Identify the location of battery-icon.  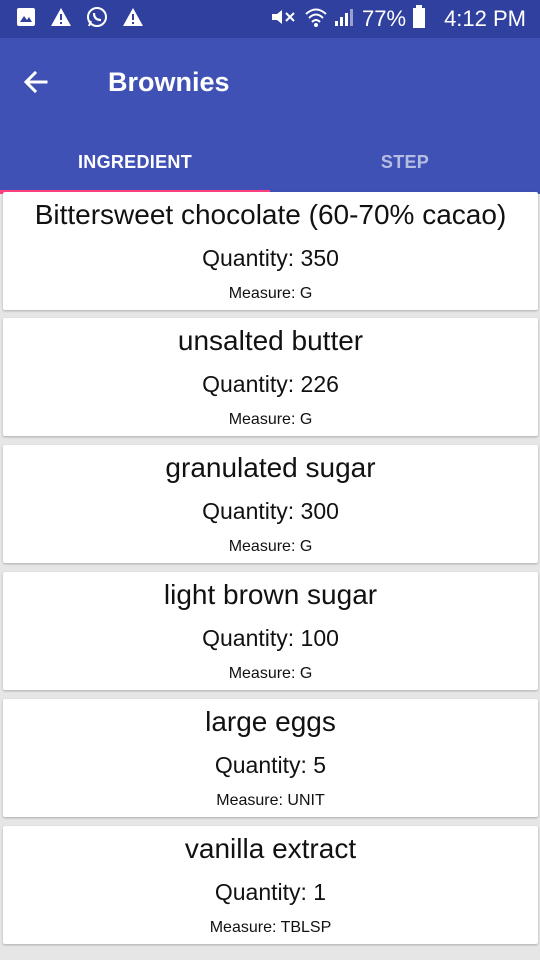
(419, 19).